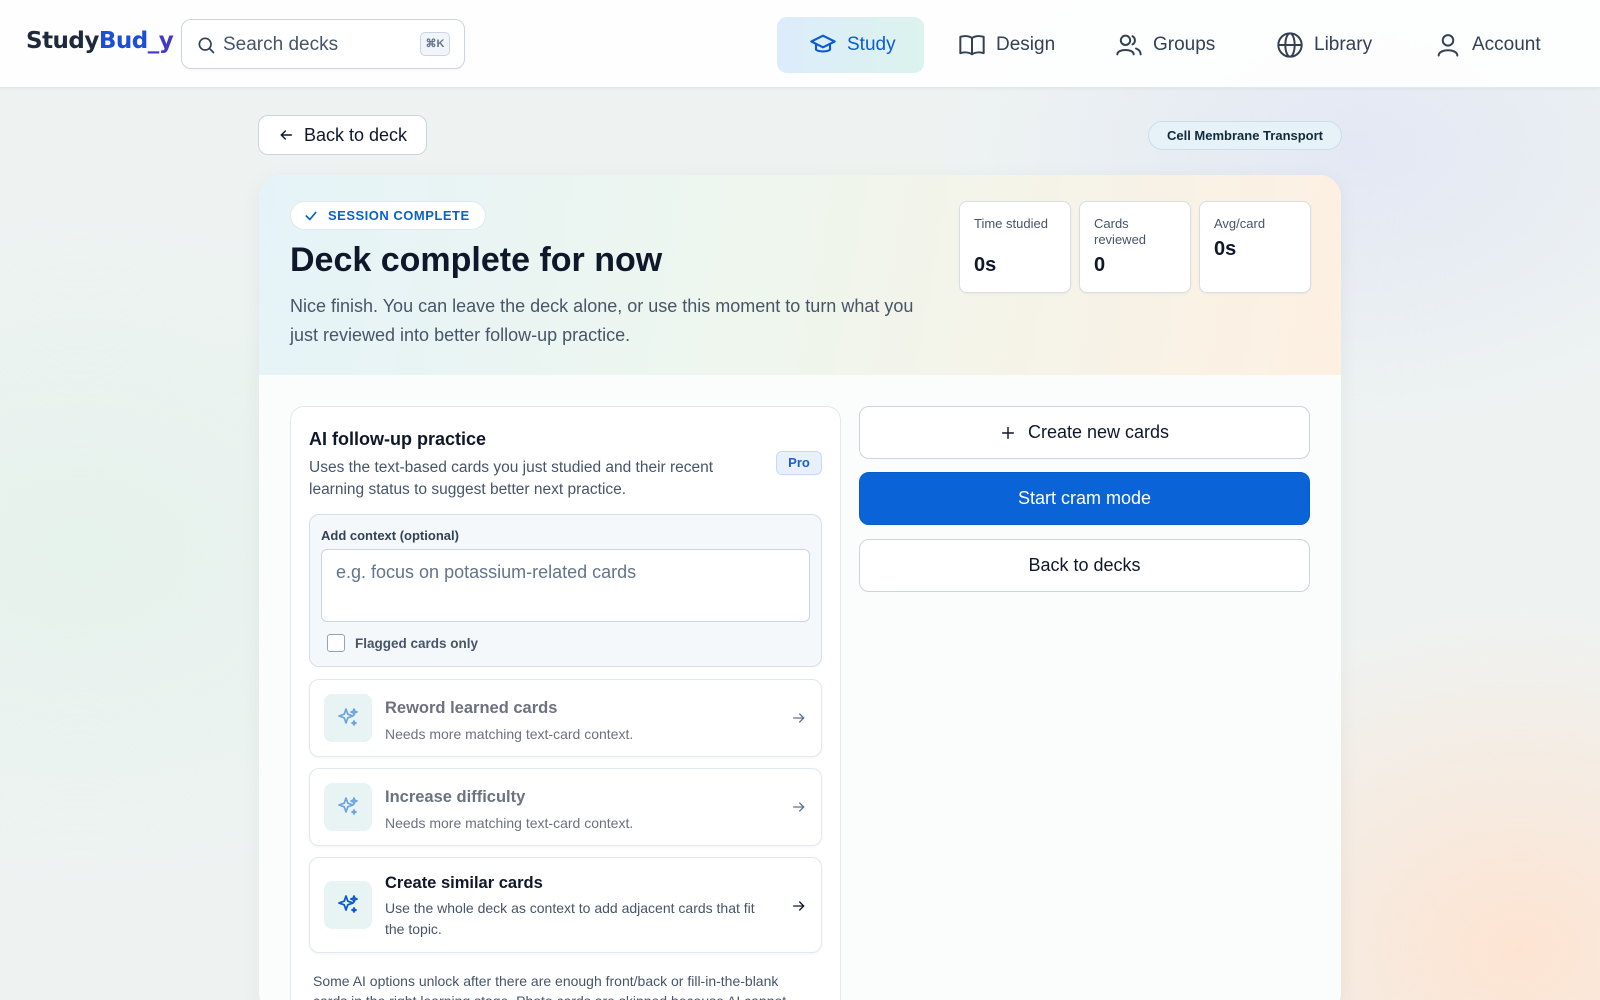  I want to click on back-to-deck-button: Back to deck, so click(342, 135).